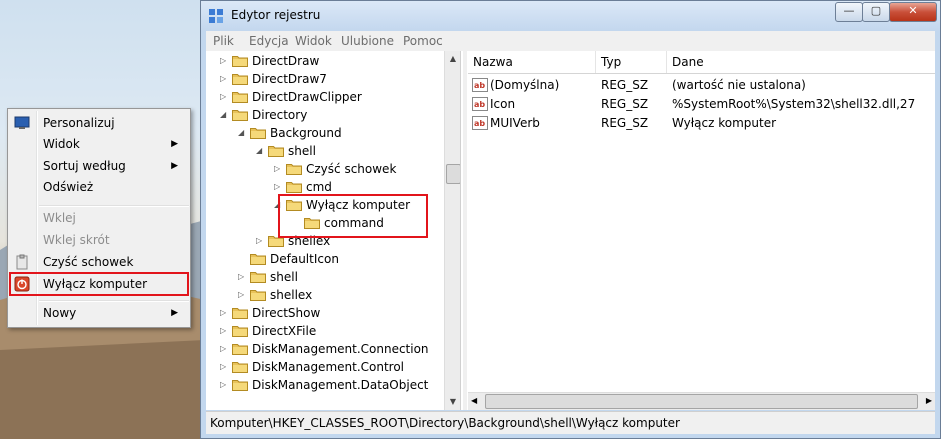  Describe the element at coordinates (876, 12) in the screenshot. I see `maximize-button: ▢` at that location.